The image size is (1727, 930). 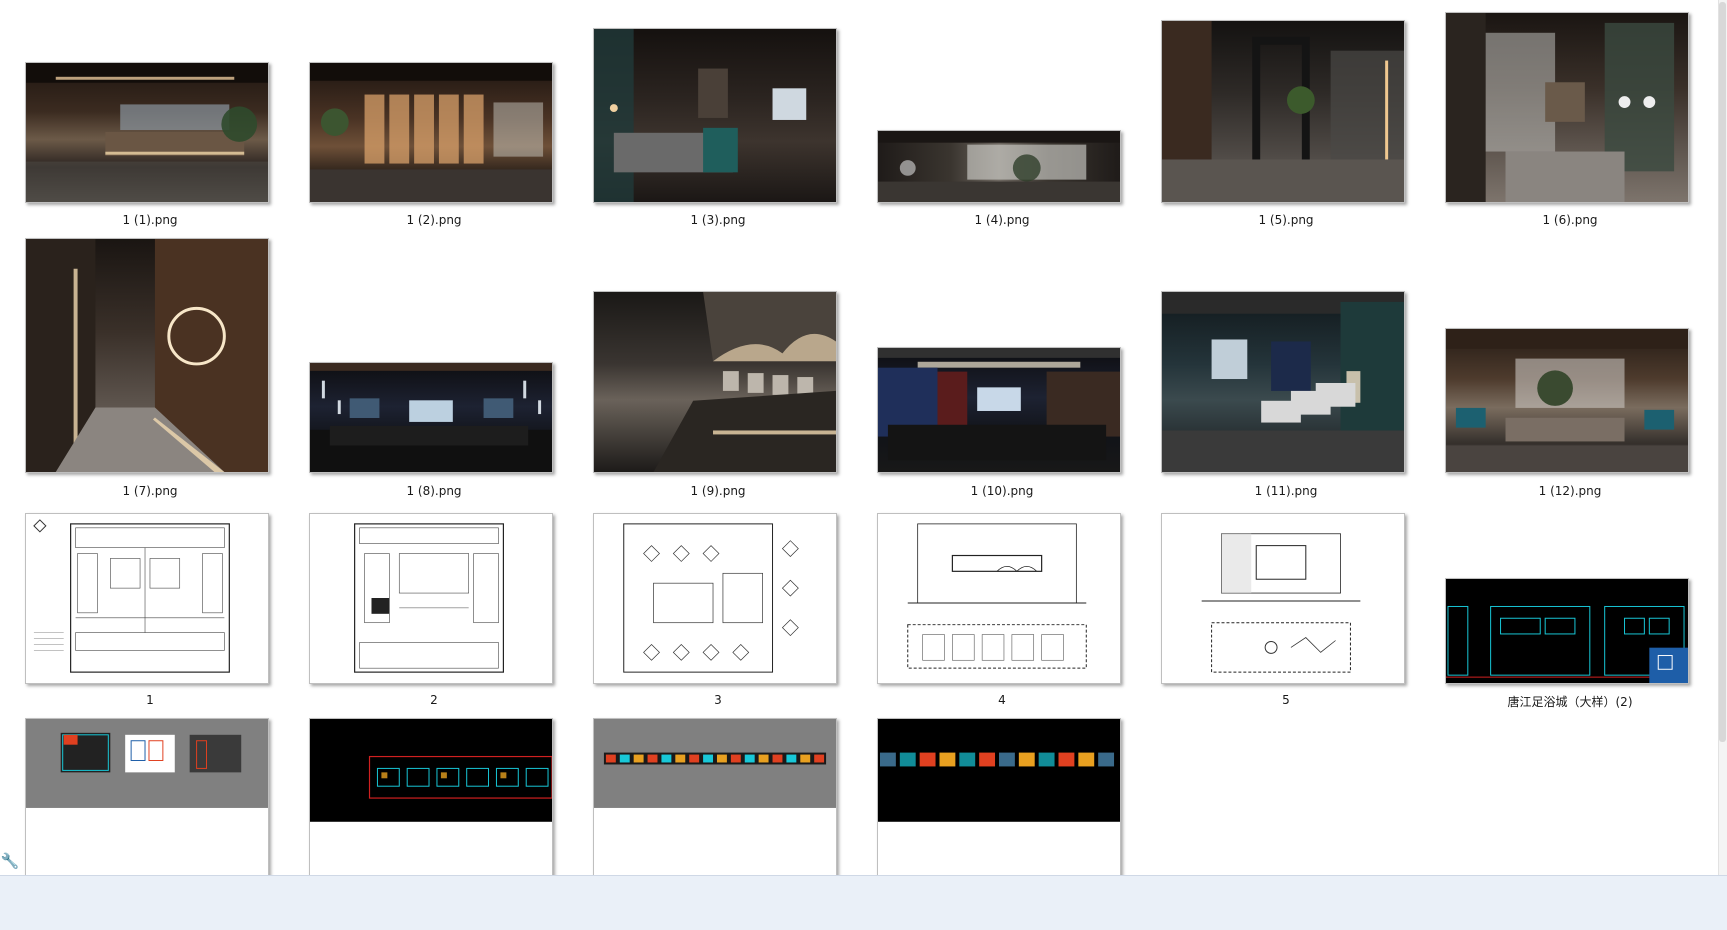 I want to click on file-name: 2, so click(x=434, y=700).